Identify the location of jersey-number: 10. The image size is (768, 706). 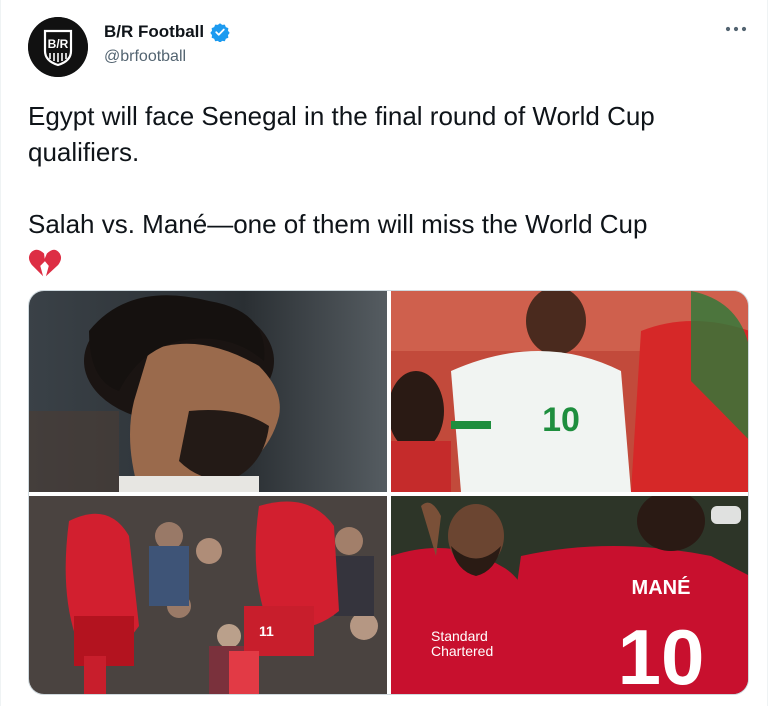
(661, 654).